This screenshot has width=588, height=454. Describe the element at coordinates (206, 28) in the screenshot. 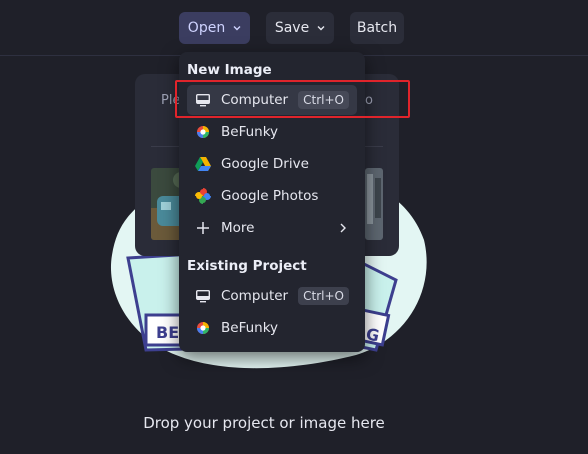

I see `open-button-label: Open` at that location.